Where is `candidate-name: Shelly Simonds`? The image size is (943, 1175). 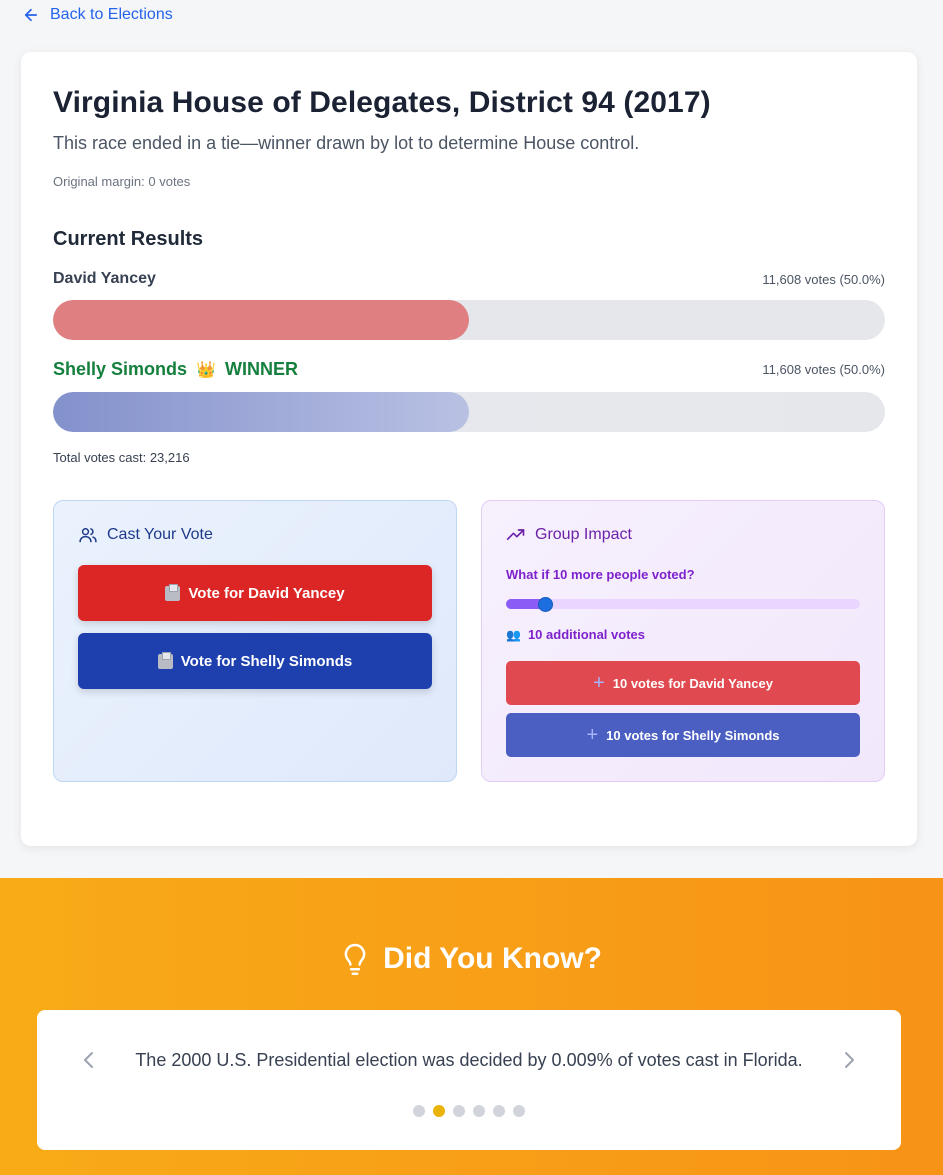 candidate-name: Shelly Simonds is located at coordinates (120, 369).